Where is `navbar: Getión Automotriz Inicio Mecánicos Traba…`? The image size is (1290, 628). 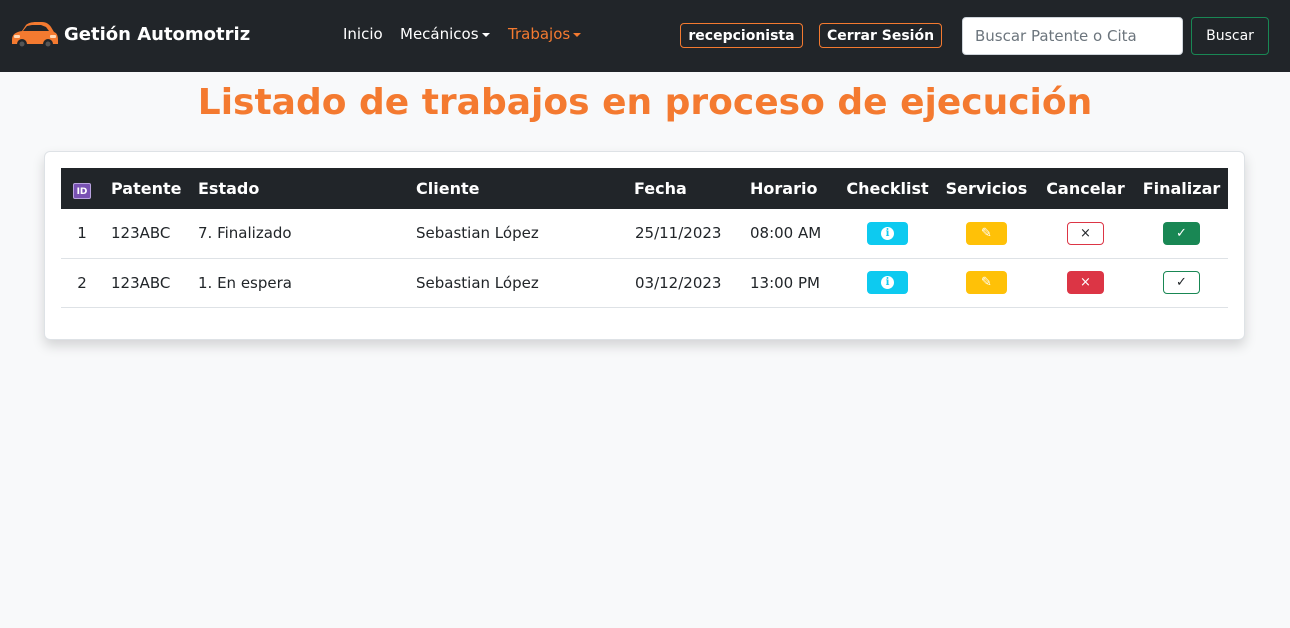
navbar: Getión Automotriz Inicio Mecánicos Traba… is located at coordinates (645, 36).